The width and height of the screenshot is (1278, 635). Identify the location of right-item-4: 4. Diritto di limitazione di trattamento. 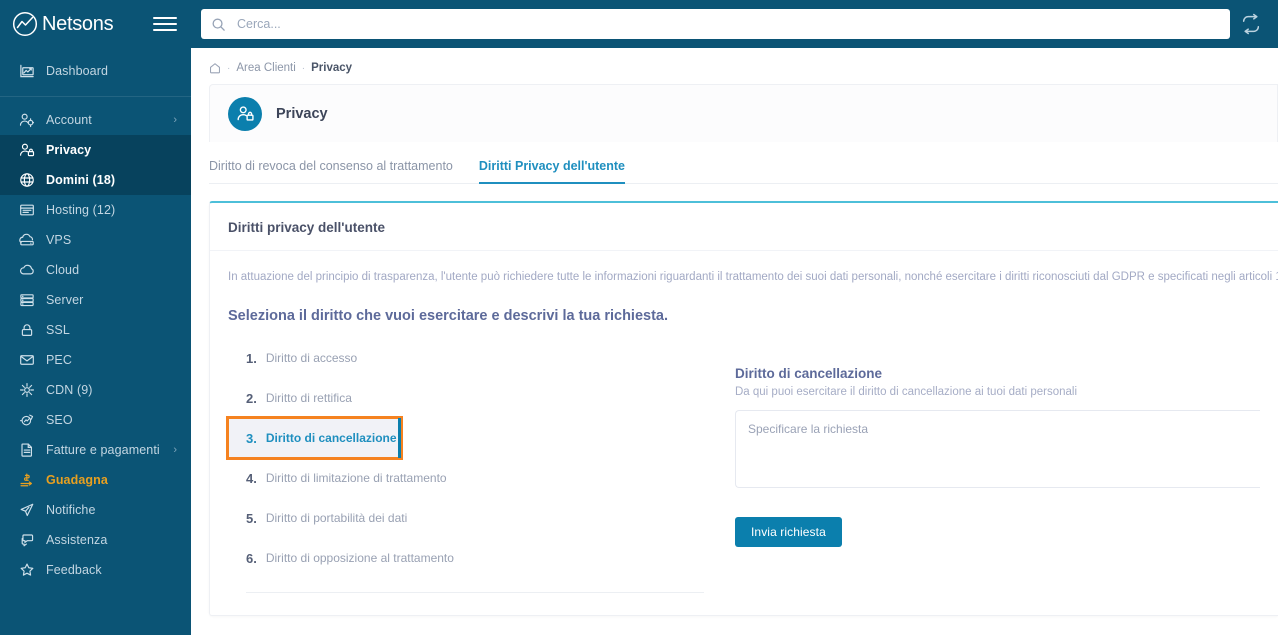
(474, 478).